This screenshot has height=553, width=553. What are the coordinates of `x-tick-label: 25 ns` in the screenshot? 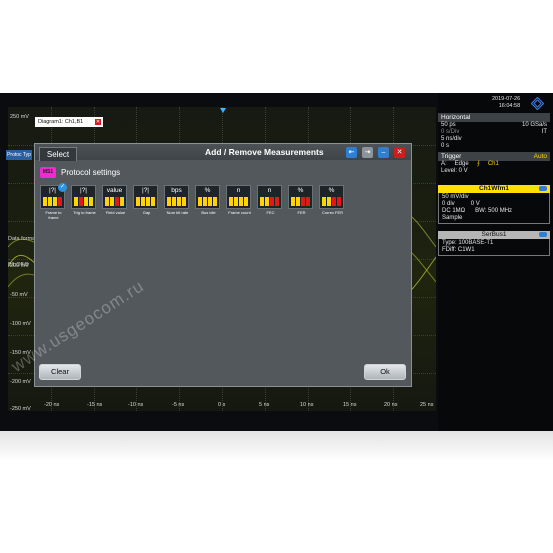 It's located at (427, 405).